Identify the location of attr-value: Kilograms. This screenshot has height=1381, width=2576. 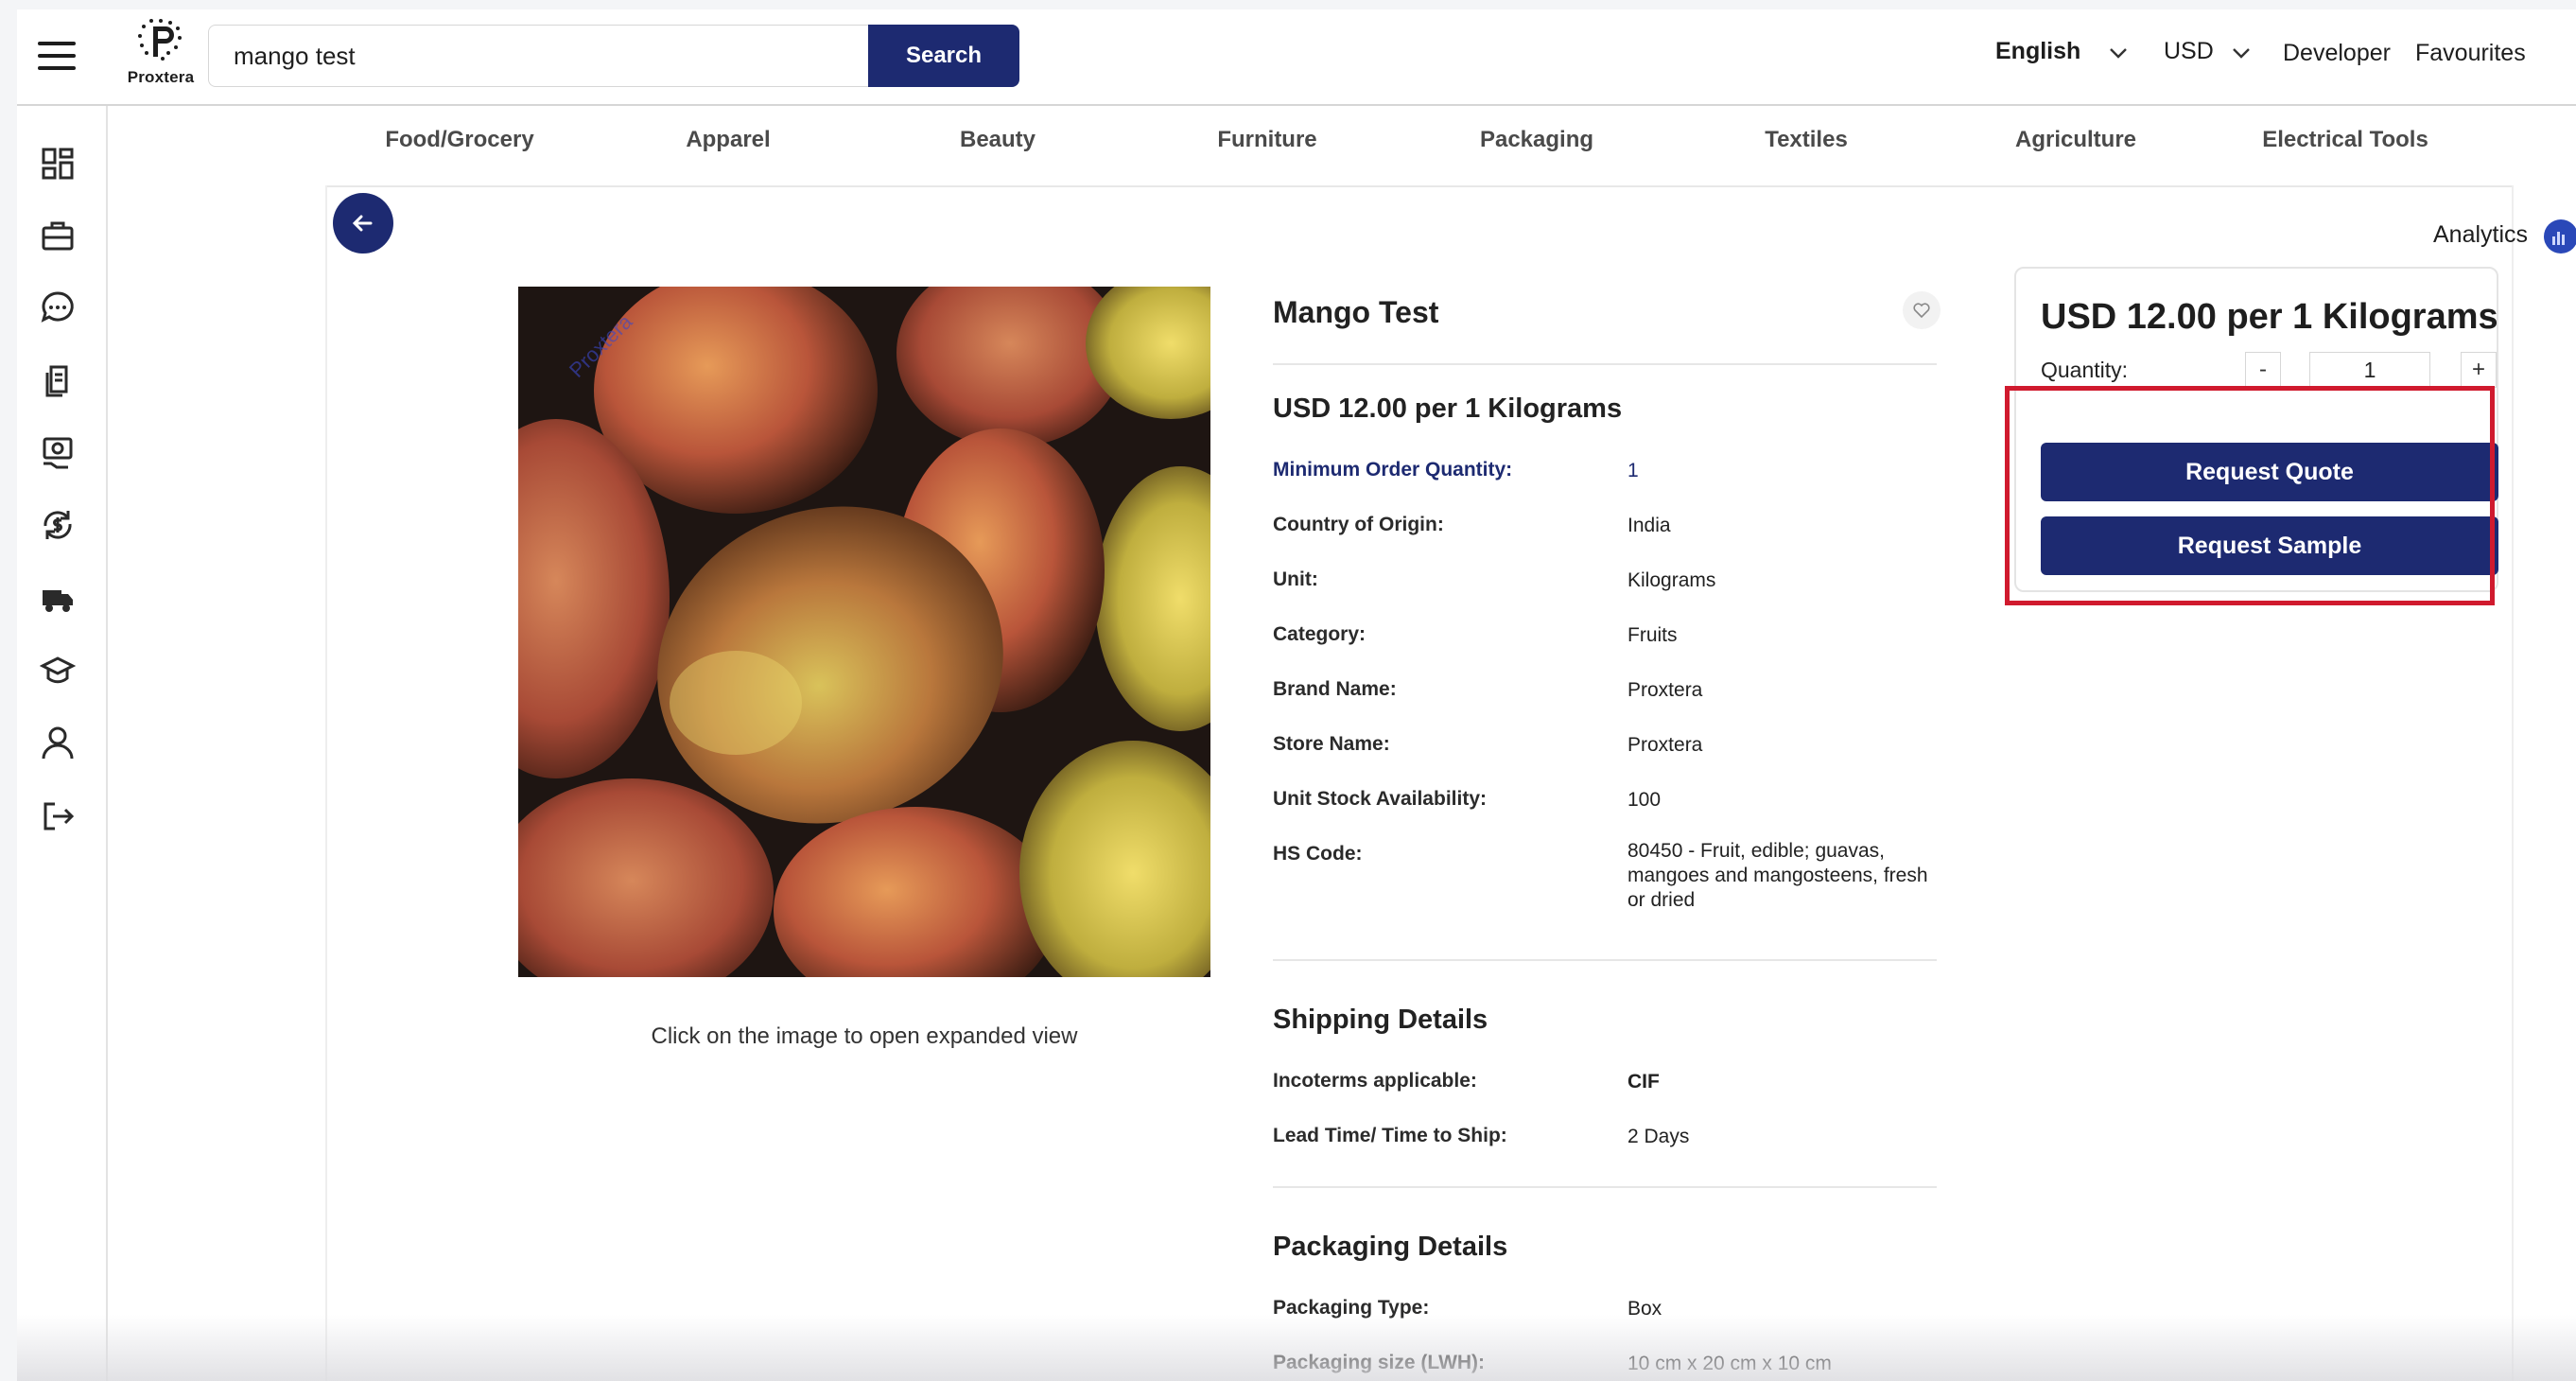
(1671, 580).